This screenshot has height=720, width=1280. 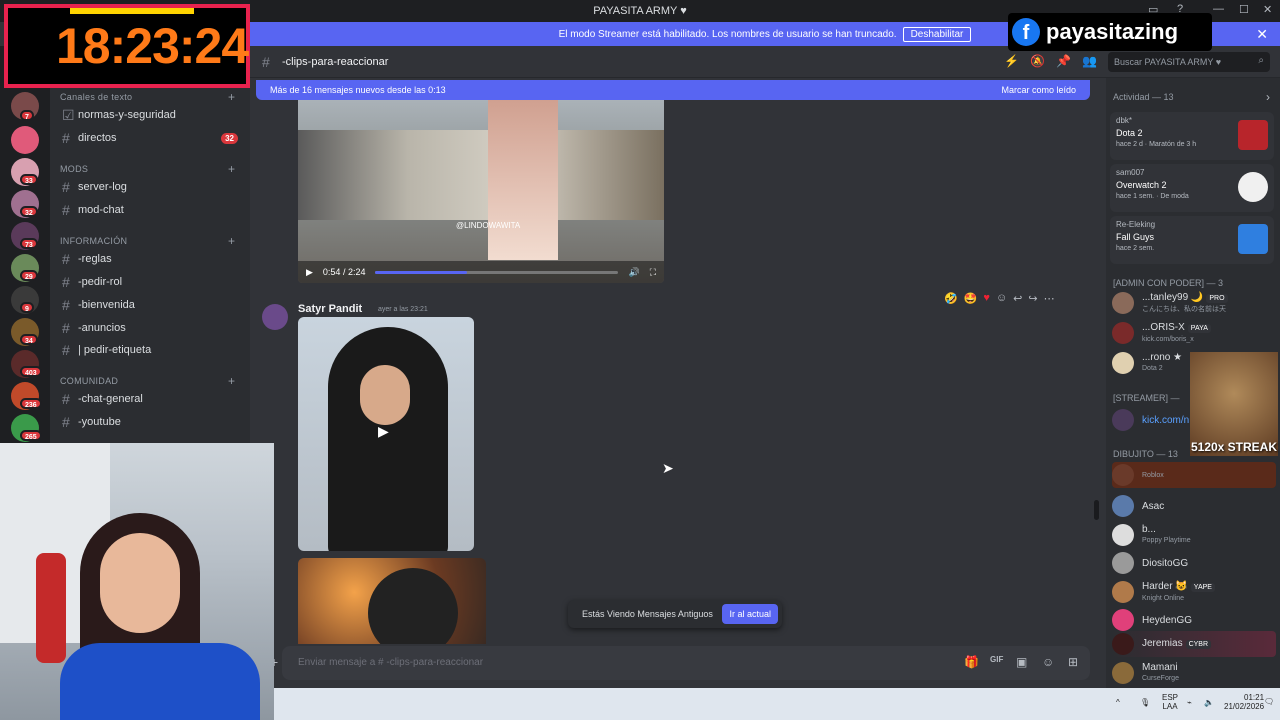 What do you see at coordinates (750, 614) in the screenshot?
I see `jump-to-present-button: Ir al actual` at bounding box center [750, 614].